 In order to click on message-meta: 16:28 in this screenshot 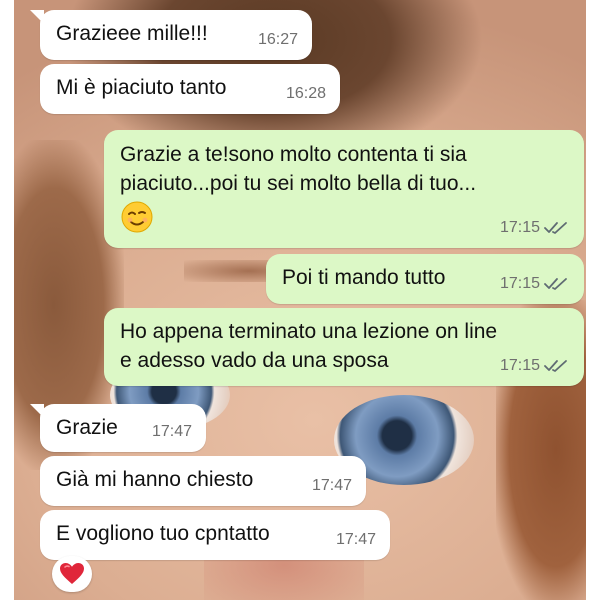, I will do `click(306, 93)`.